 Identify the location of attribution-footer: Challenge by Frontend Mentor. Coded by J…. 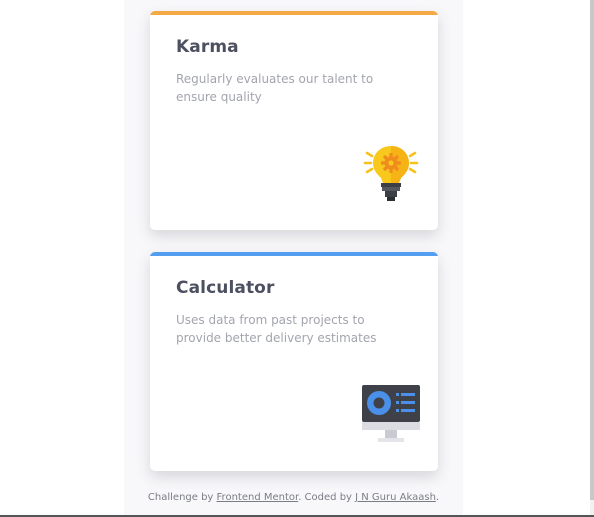
(293, 497).